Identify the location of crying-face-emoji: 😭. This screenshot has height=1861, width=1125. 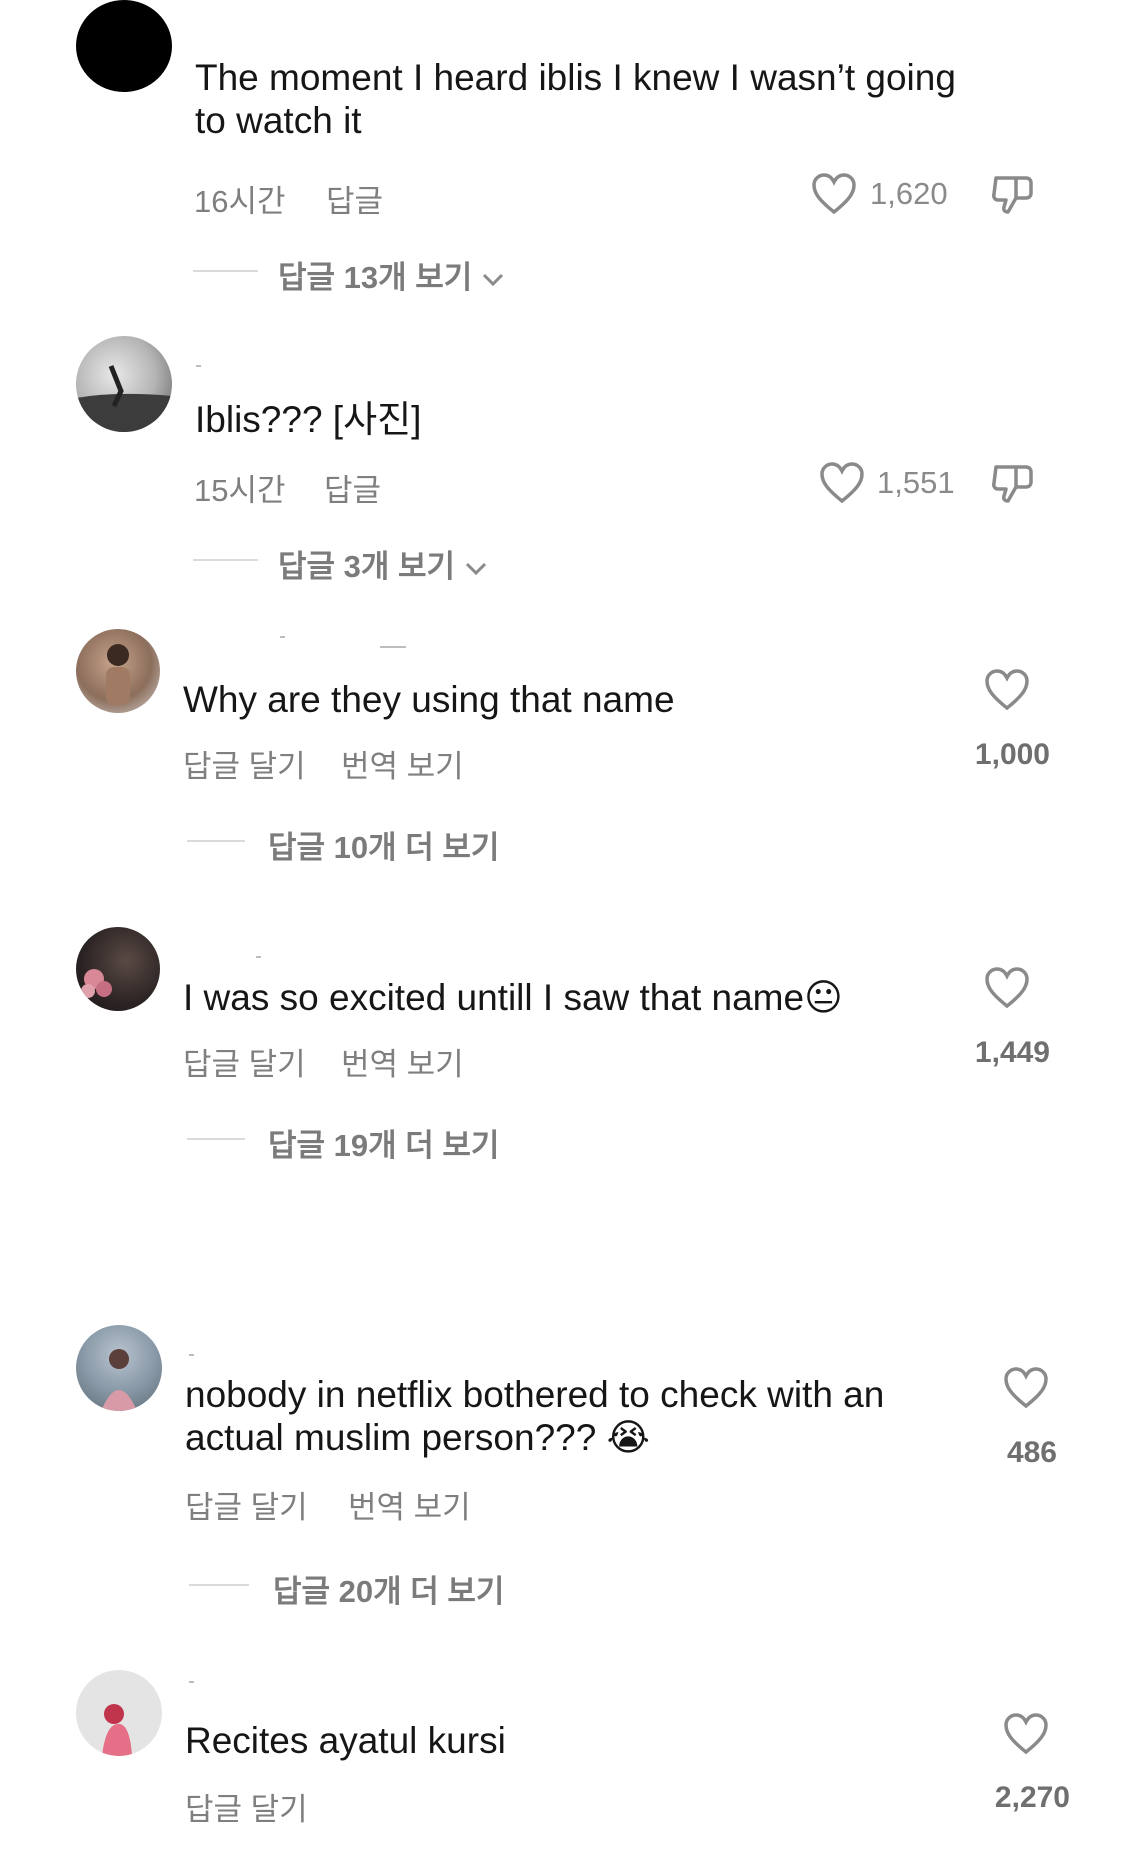
(628, 1437).